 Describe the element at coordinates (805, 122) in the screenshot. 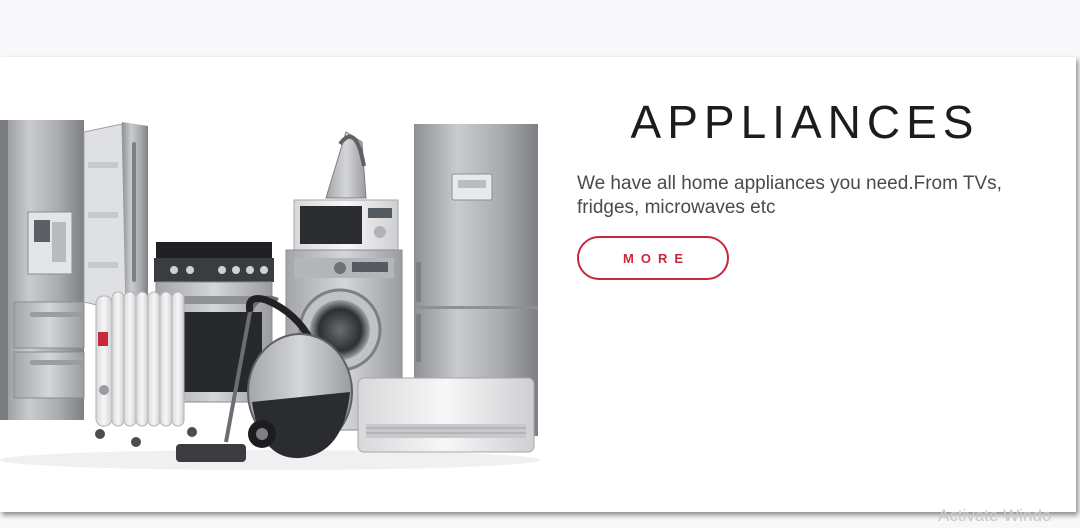

I see `page-title: APPLIANCES` at that location.